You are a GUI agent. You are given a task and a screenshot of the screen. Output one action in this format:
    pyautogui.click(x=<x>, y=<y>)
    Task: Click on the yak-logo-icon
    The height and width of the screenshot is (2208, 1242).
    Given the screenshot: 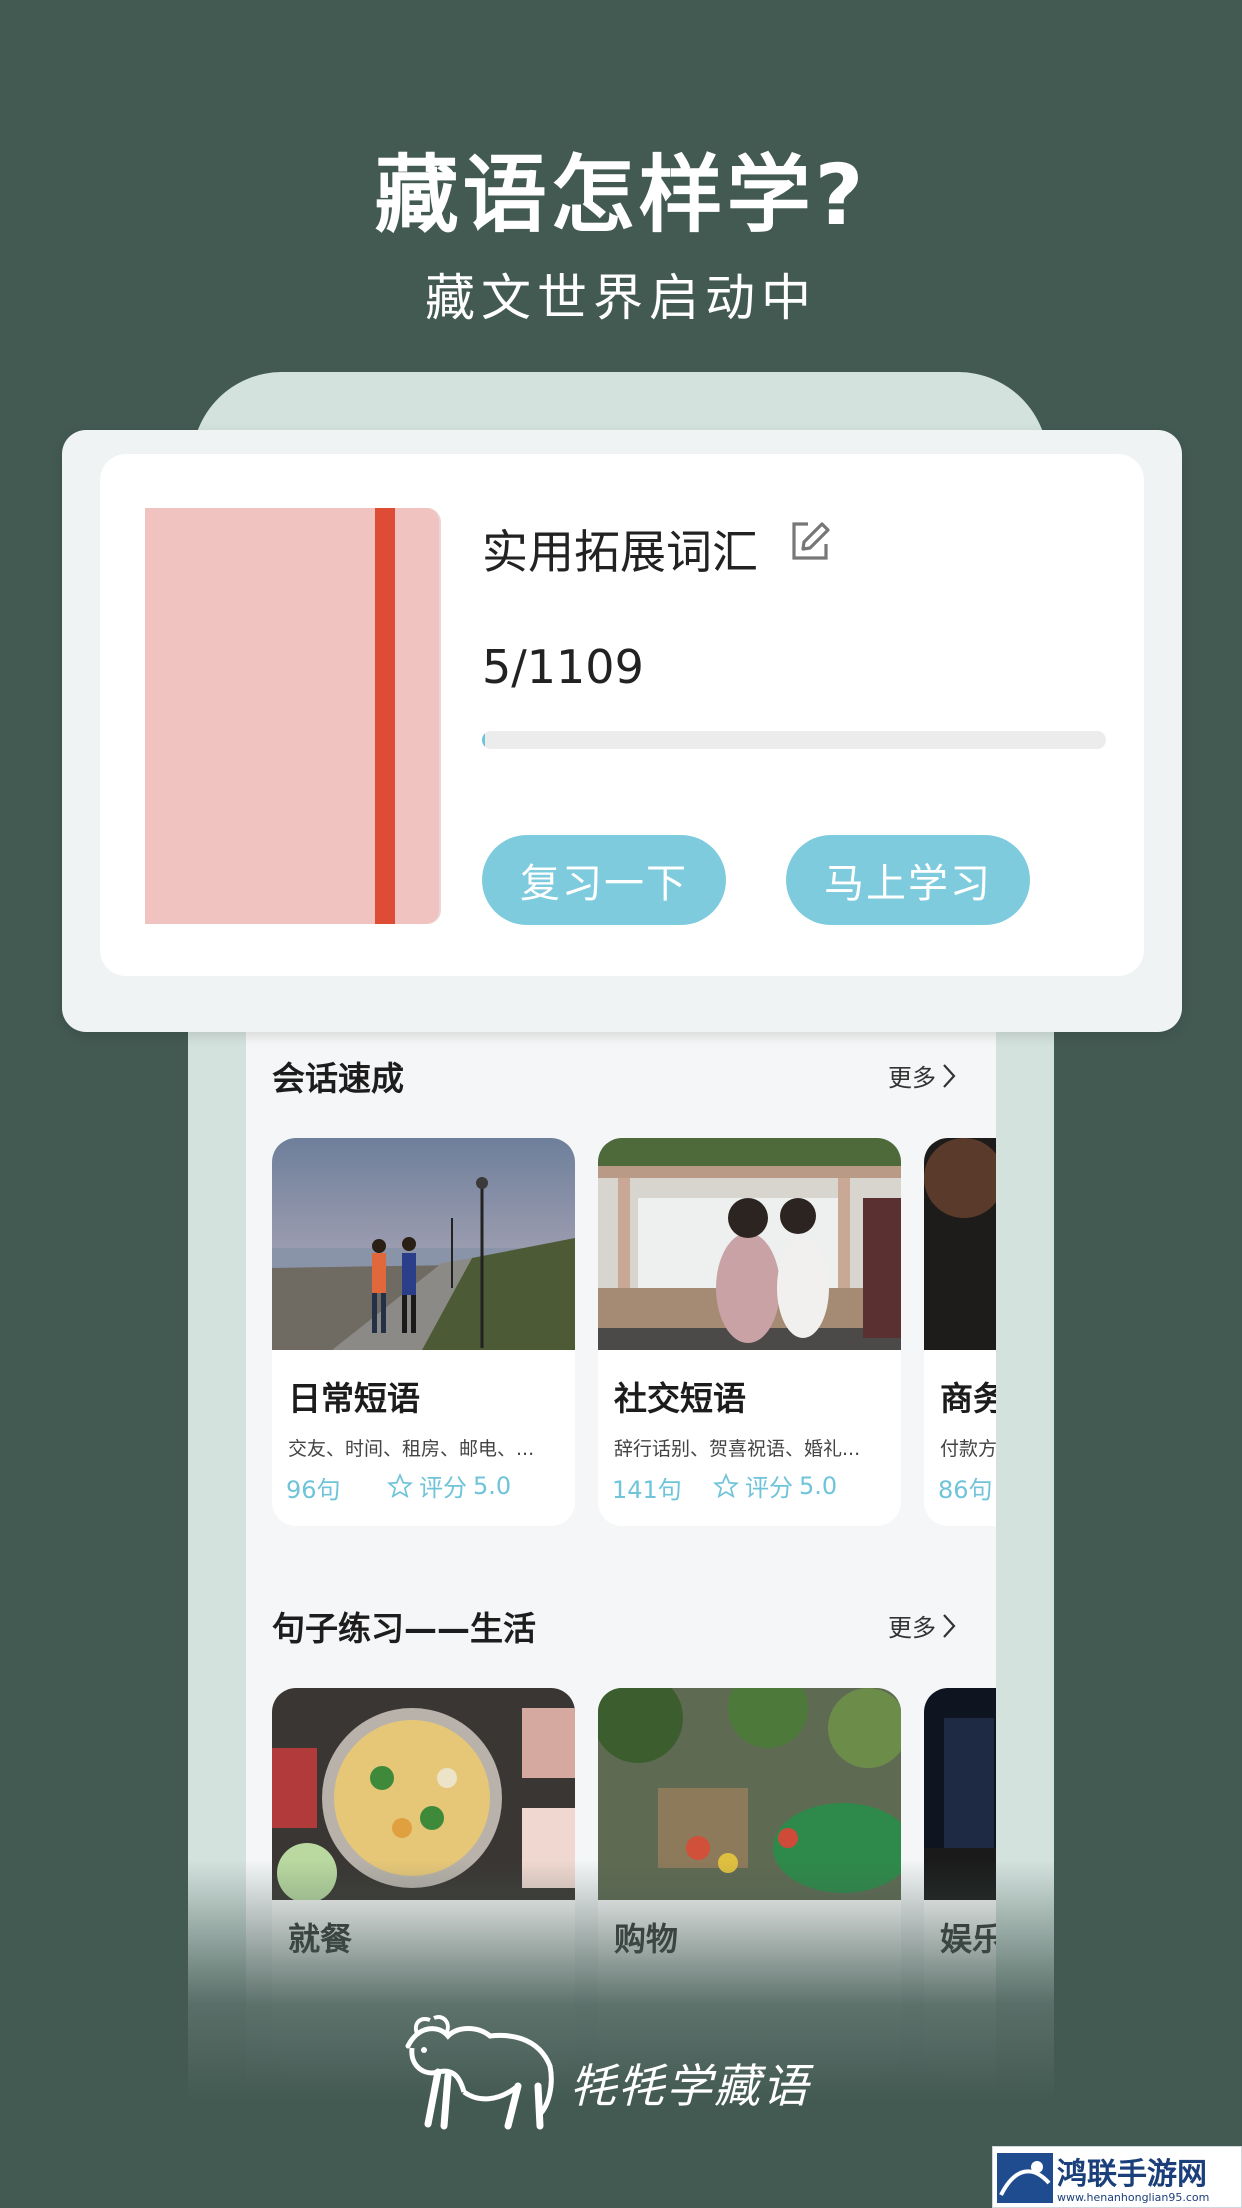 What is the action you would take?
    pyautogui.click(x=479, y=2072)
    